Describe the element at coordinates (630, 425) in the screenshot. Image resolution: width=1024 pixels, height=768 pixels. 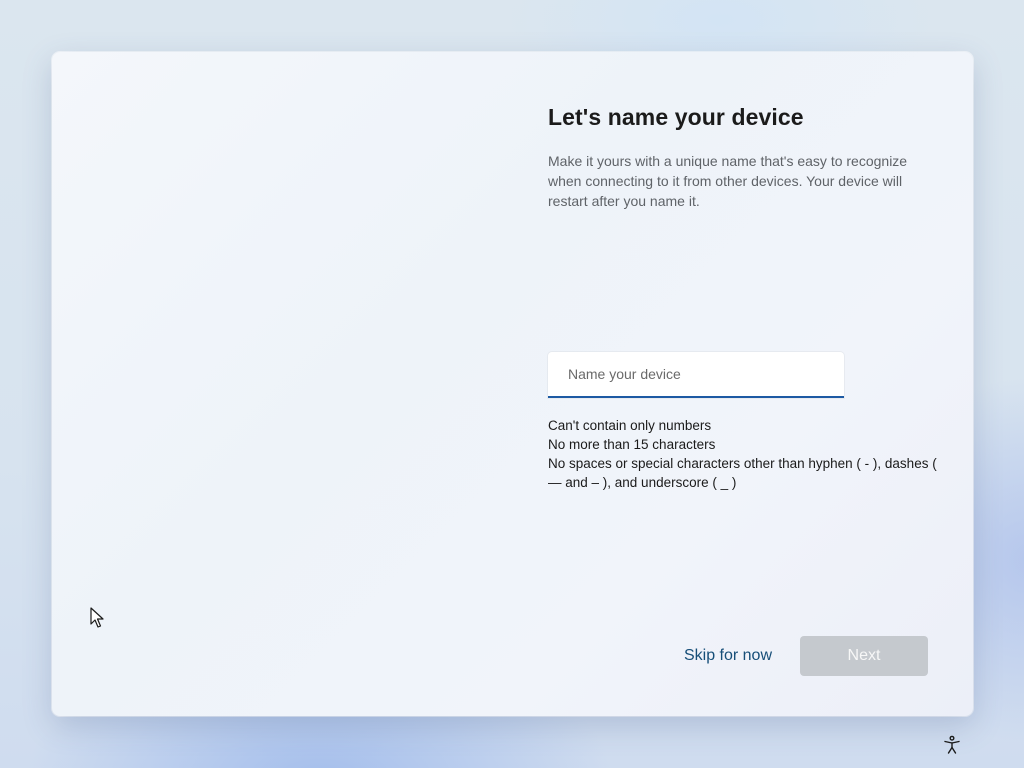
I see `rule-item: Can't contain only numbers` at that location.